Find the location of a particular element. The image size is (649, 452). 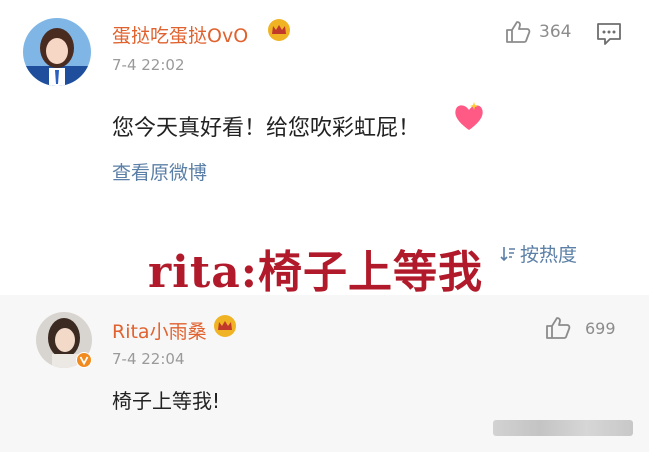

like-button: 364 is located at coordinates (538, 32).